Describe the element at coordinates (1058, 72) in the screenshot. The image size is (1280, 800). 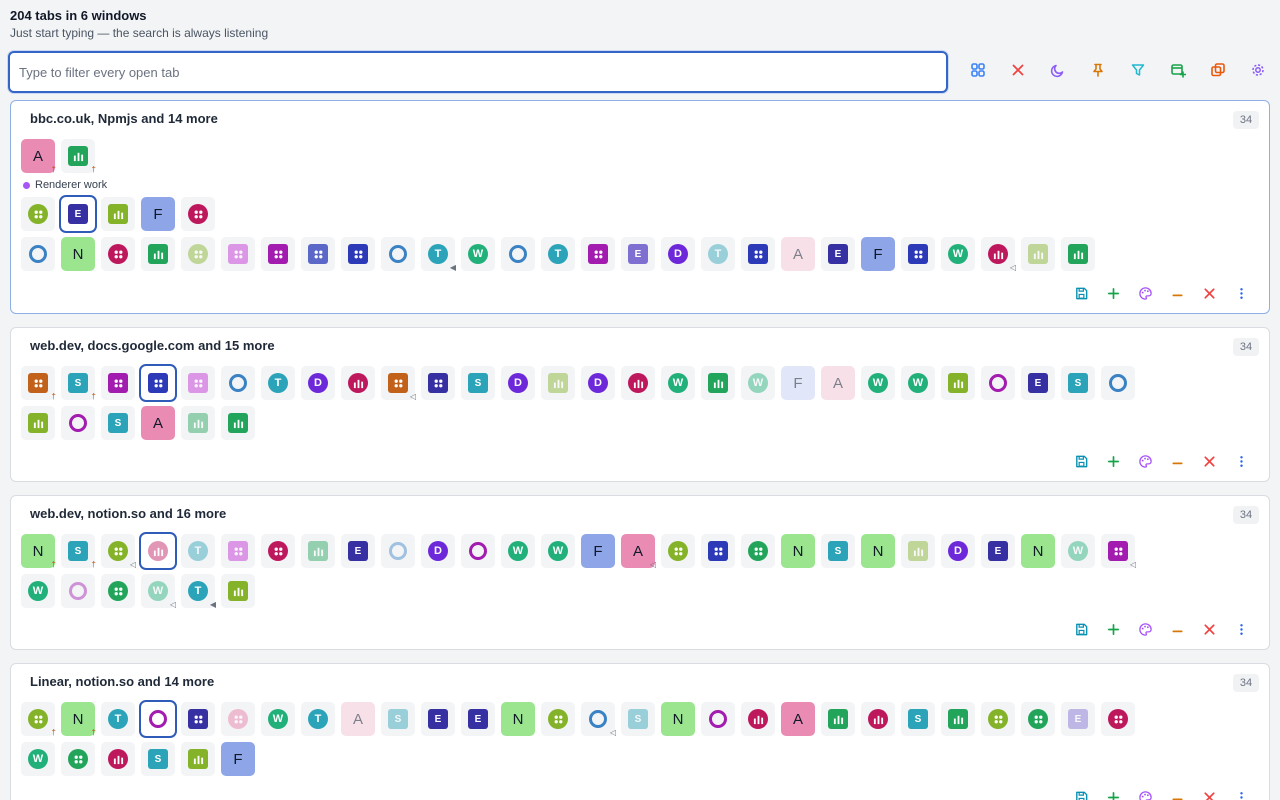
I see `moon-button` at that location.